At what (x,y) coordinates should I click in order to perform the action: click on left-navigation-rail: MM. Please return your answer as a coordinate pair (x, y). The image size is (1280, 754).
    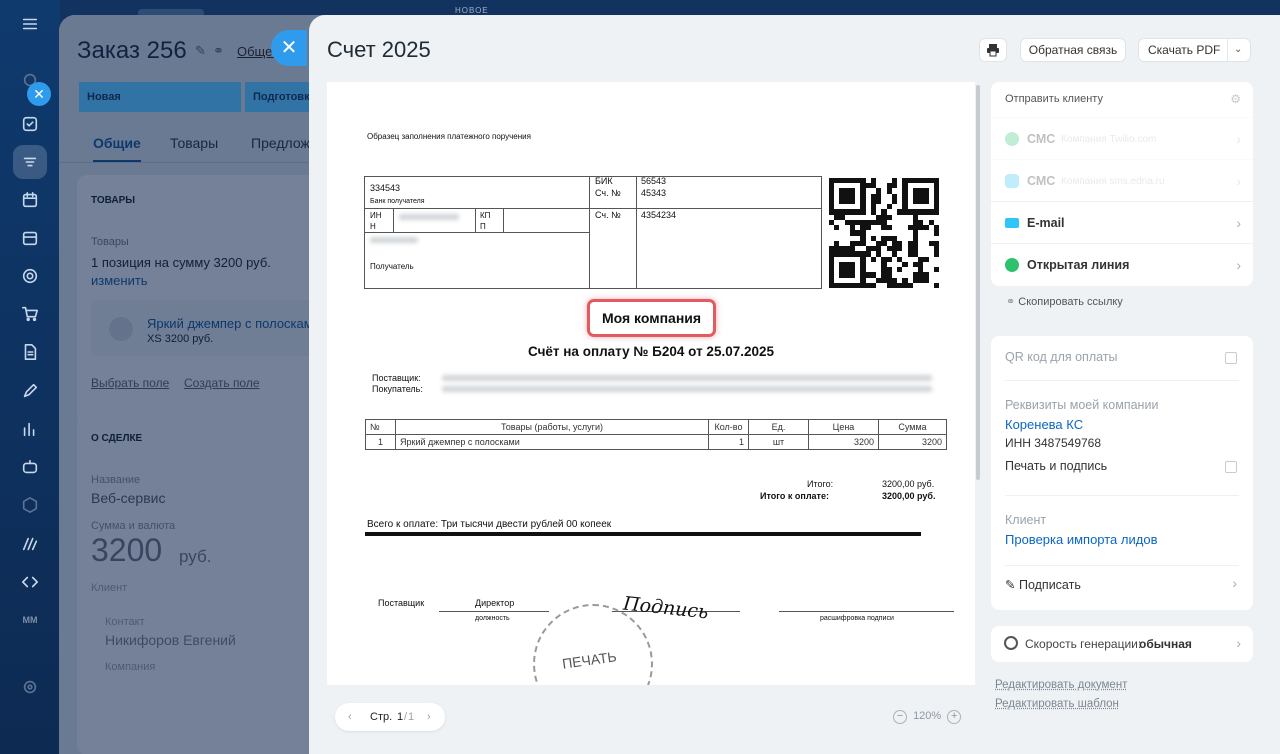
    Looking at the image, I should click on (30, 377).